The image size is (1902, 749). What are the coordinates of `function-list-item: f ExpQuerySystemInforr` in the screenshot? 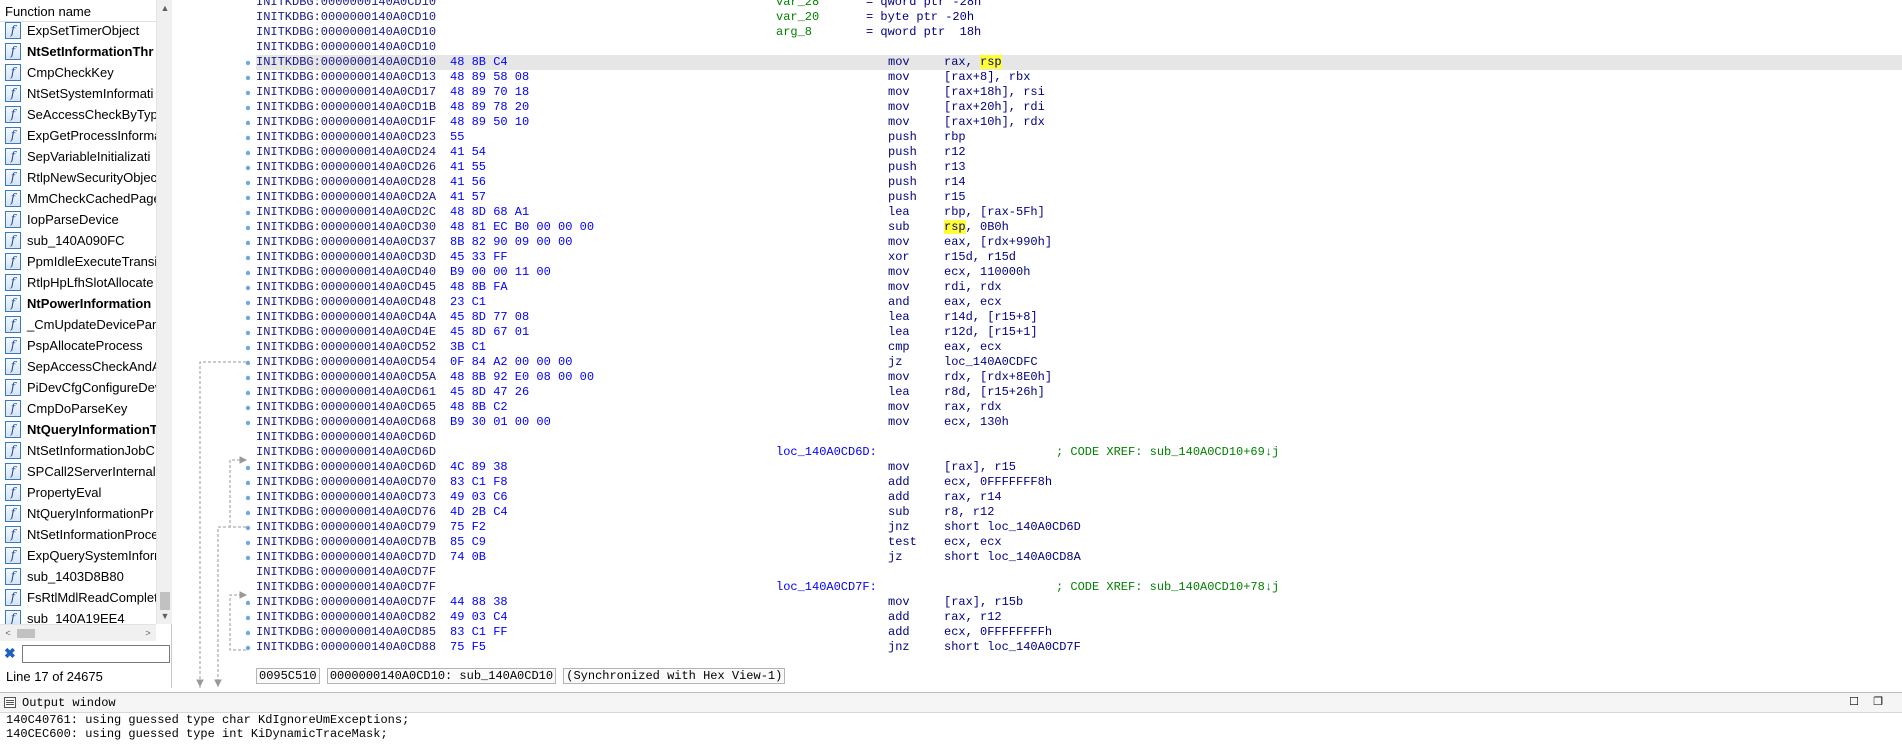 It's located at (78, 555).